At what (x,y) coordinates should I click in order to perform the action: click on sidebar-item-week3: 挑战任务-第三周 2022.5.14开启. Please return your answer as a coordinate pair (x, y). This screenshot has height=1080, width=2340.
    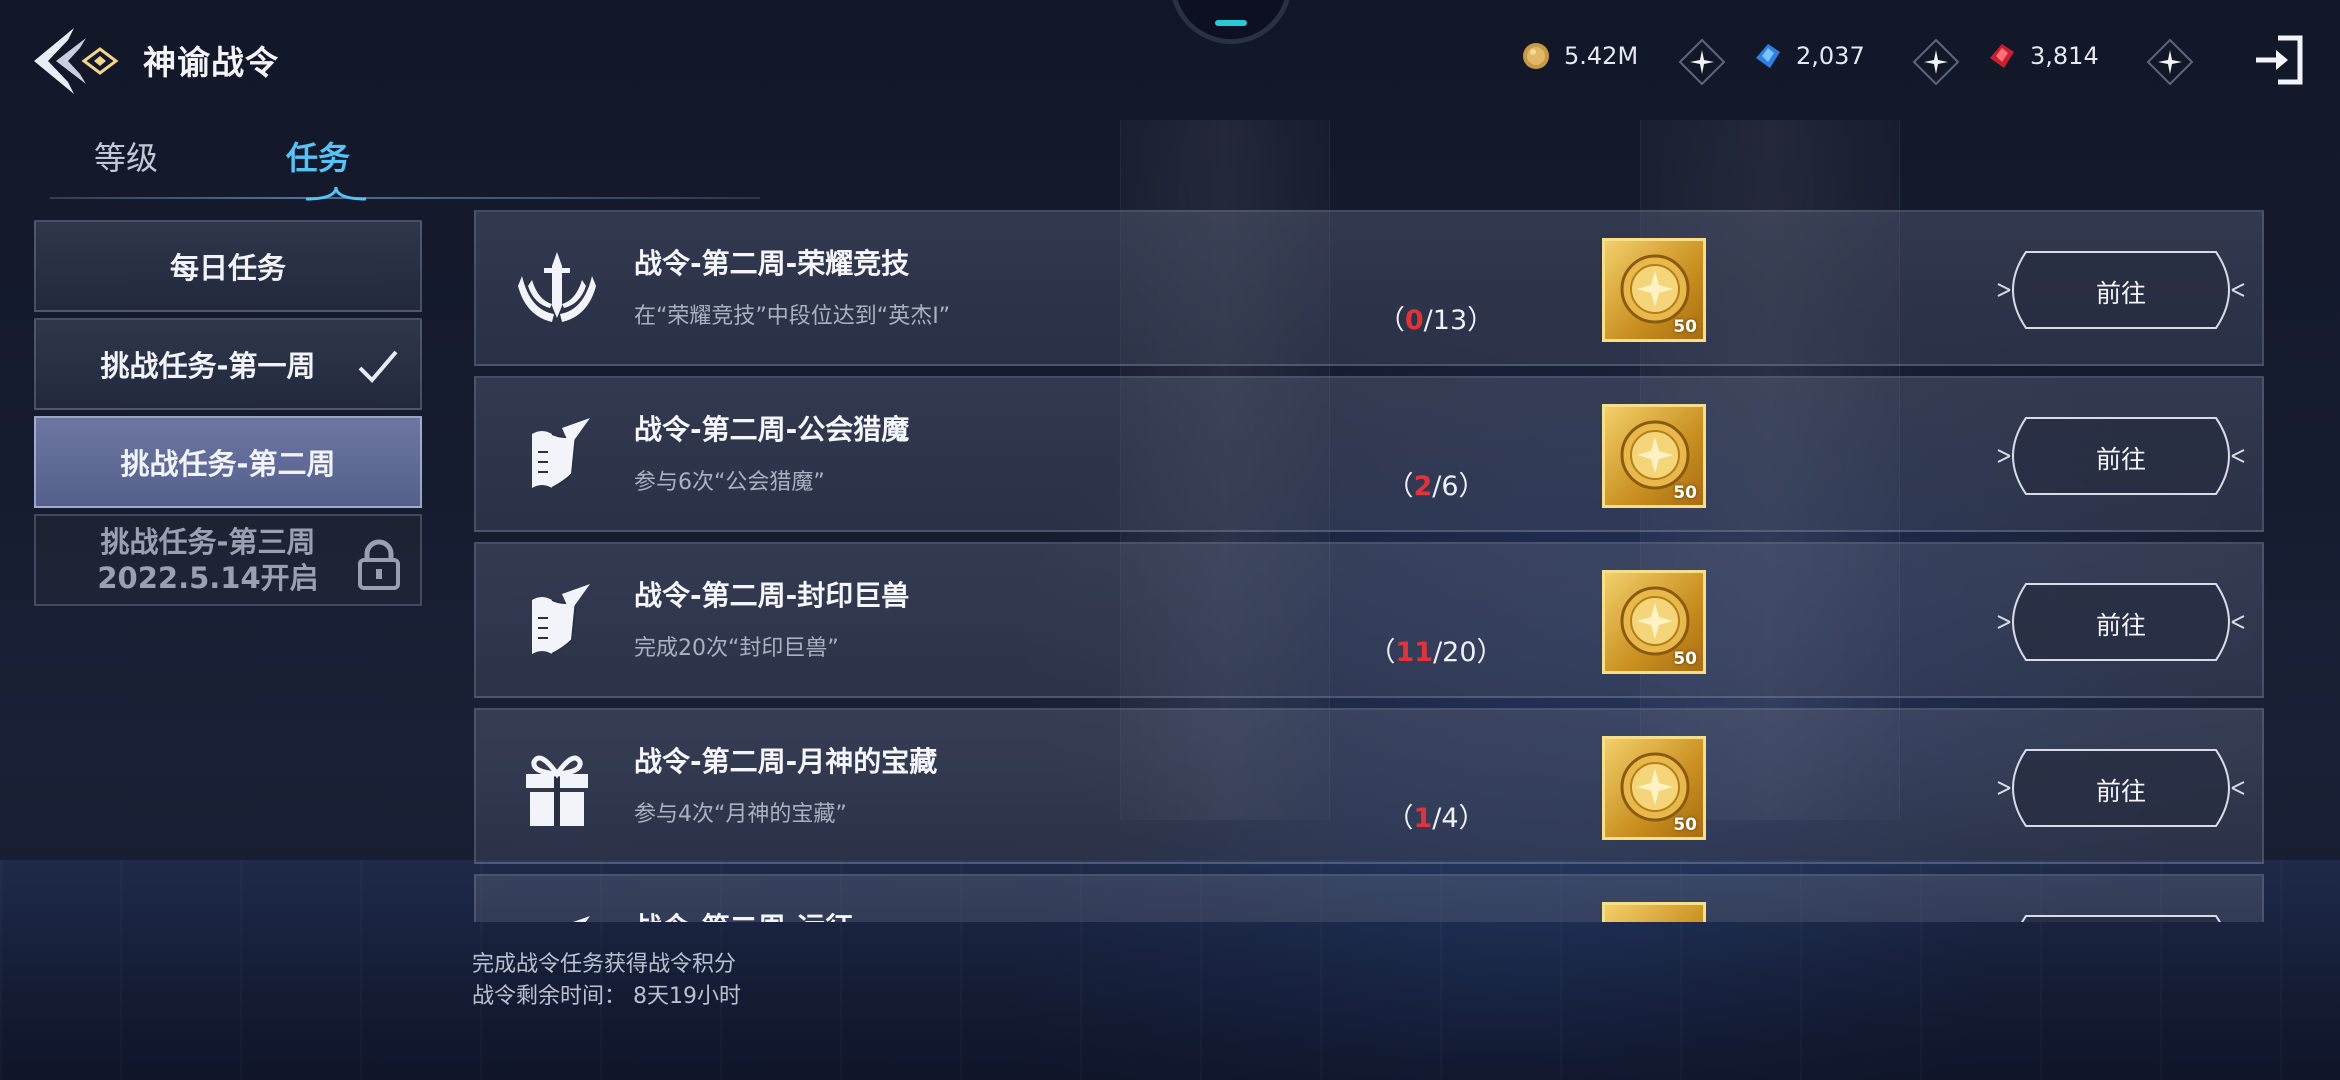
    Looking at the image, I should click on (228, 560).